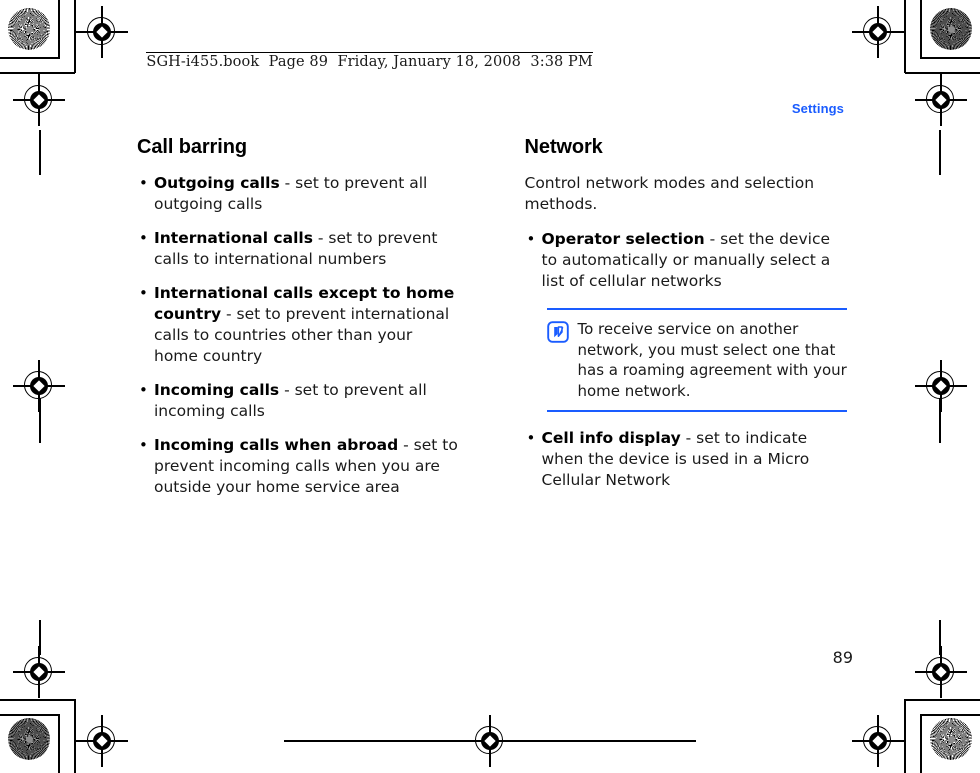  Describe the element at coordinates (941, 672) in the screenshot. I see `registration-mark-bottom-right-inner` at that location.